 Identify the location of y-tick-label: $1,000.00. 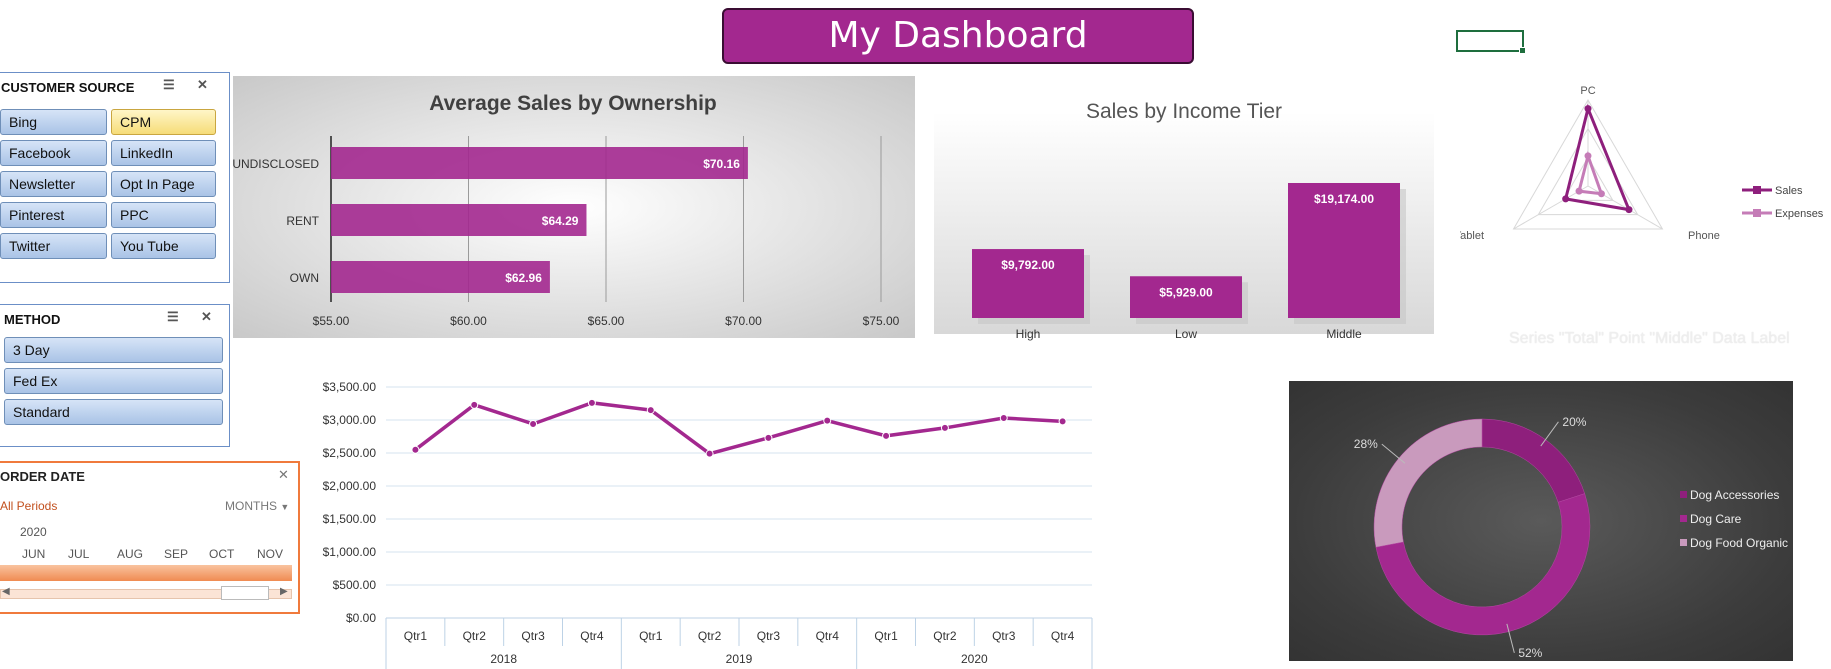
(350, 552).